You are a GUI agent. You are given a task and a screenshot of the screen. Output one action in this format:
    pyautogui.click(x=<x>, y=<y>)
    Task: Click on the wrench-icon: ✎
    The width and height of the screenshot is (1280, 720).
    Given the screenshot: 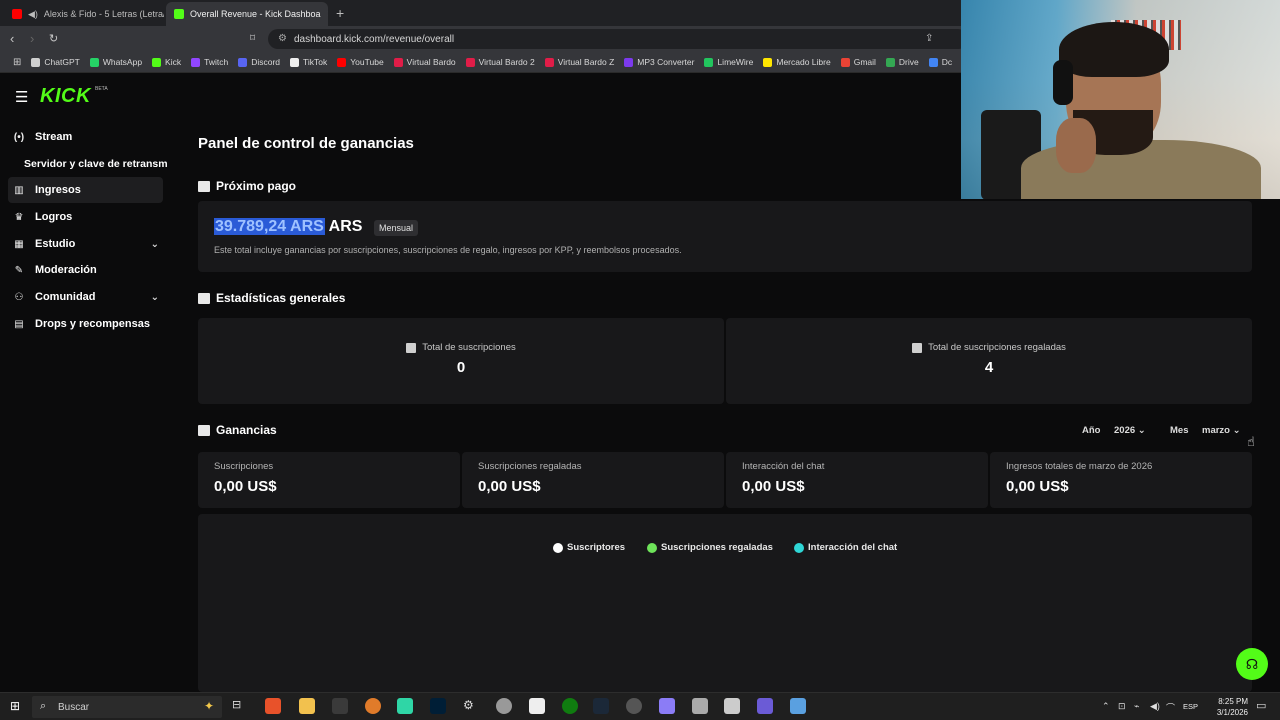 What is the action you would take?
    pyautogui.click(x=19, y=270)
    